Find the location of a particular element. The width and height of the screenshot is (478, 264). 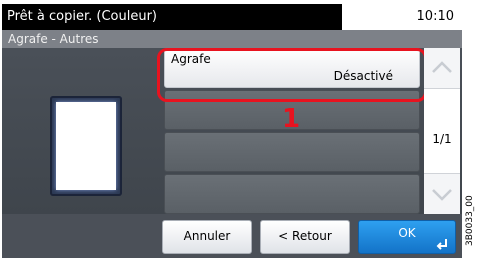

breadcrumb: Agrafe - Autres is located at coordinates (232, 39).